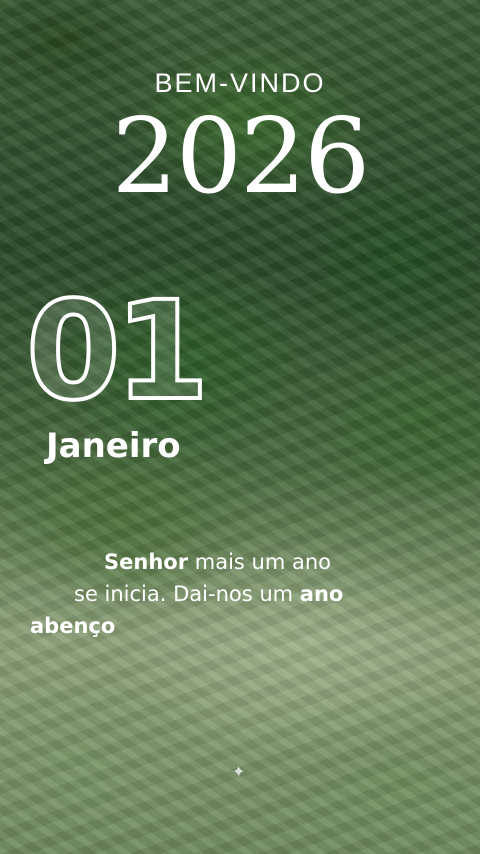 The image size is (480, 854). Describe the element at coordinates (321, 594) in the screenshot. I see `message-word: ano` at that location.